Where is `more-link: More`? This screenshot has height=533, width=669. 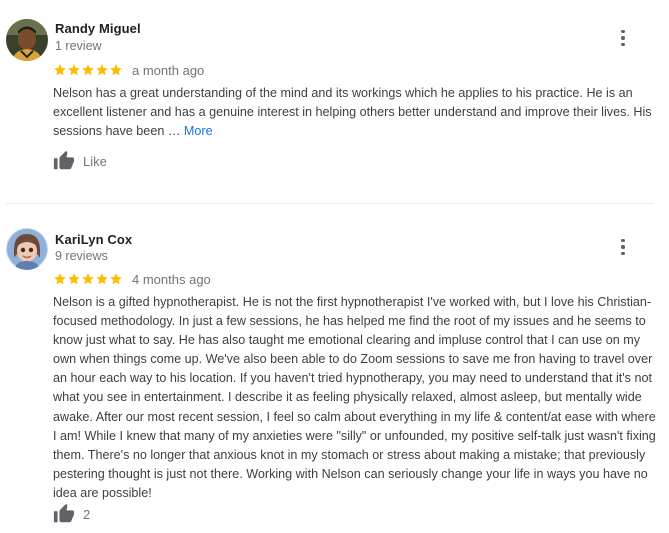
more-link: More is located at coordinates (198, 131).